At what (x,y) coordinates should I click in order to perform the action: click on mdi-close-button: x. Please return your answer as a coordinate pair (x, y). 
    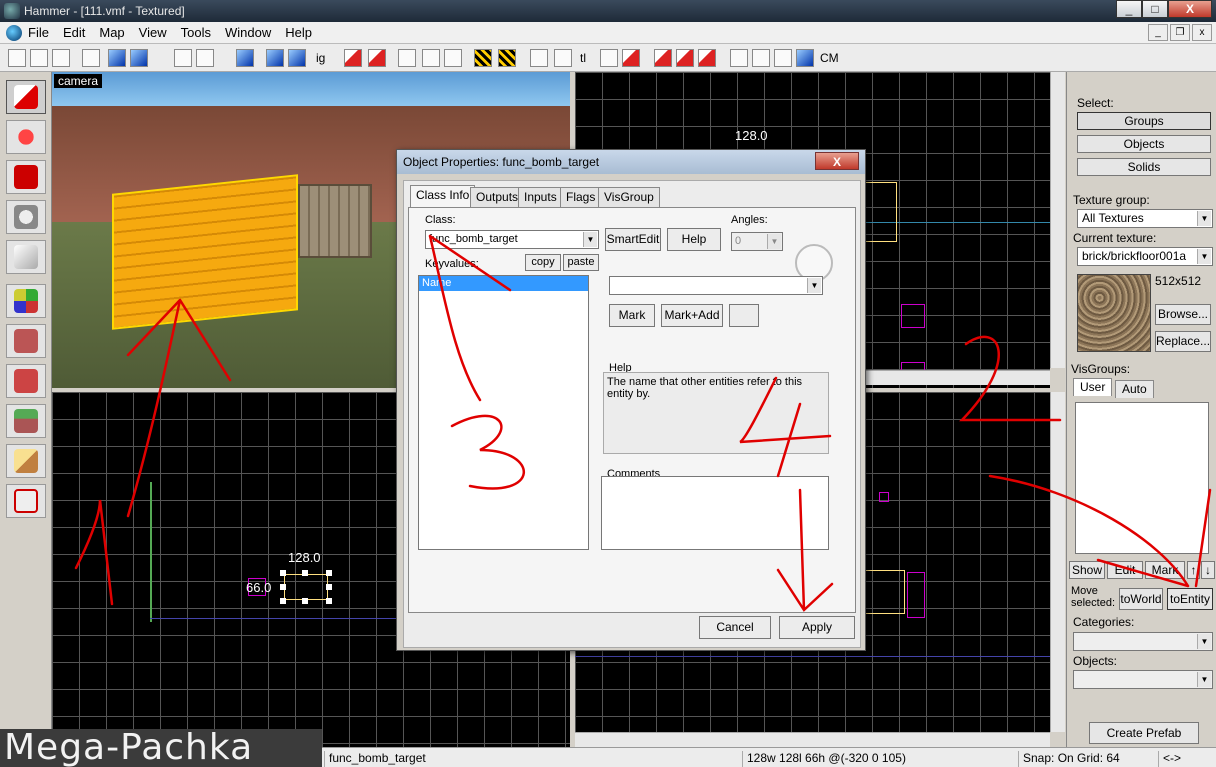
    Looking at the image, I should click on (1202, 32).